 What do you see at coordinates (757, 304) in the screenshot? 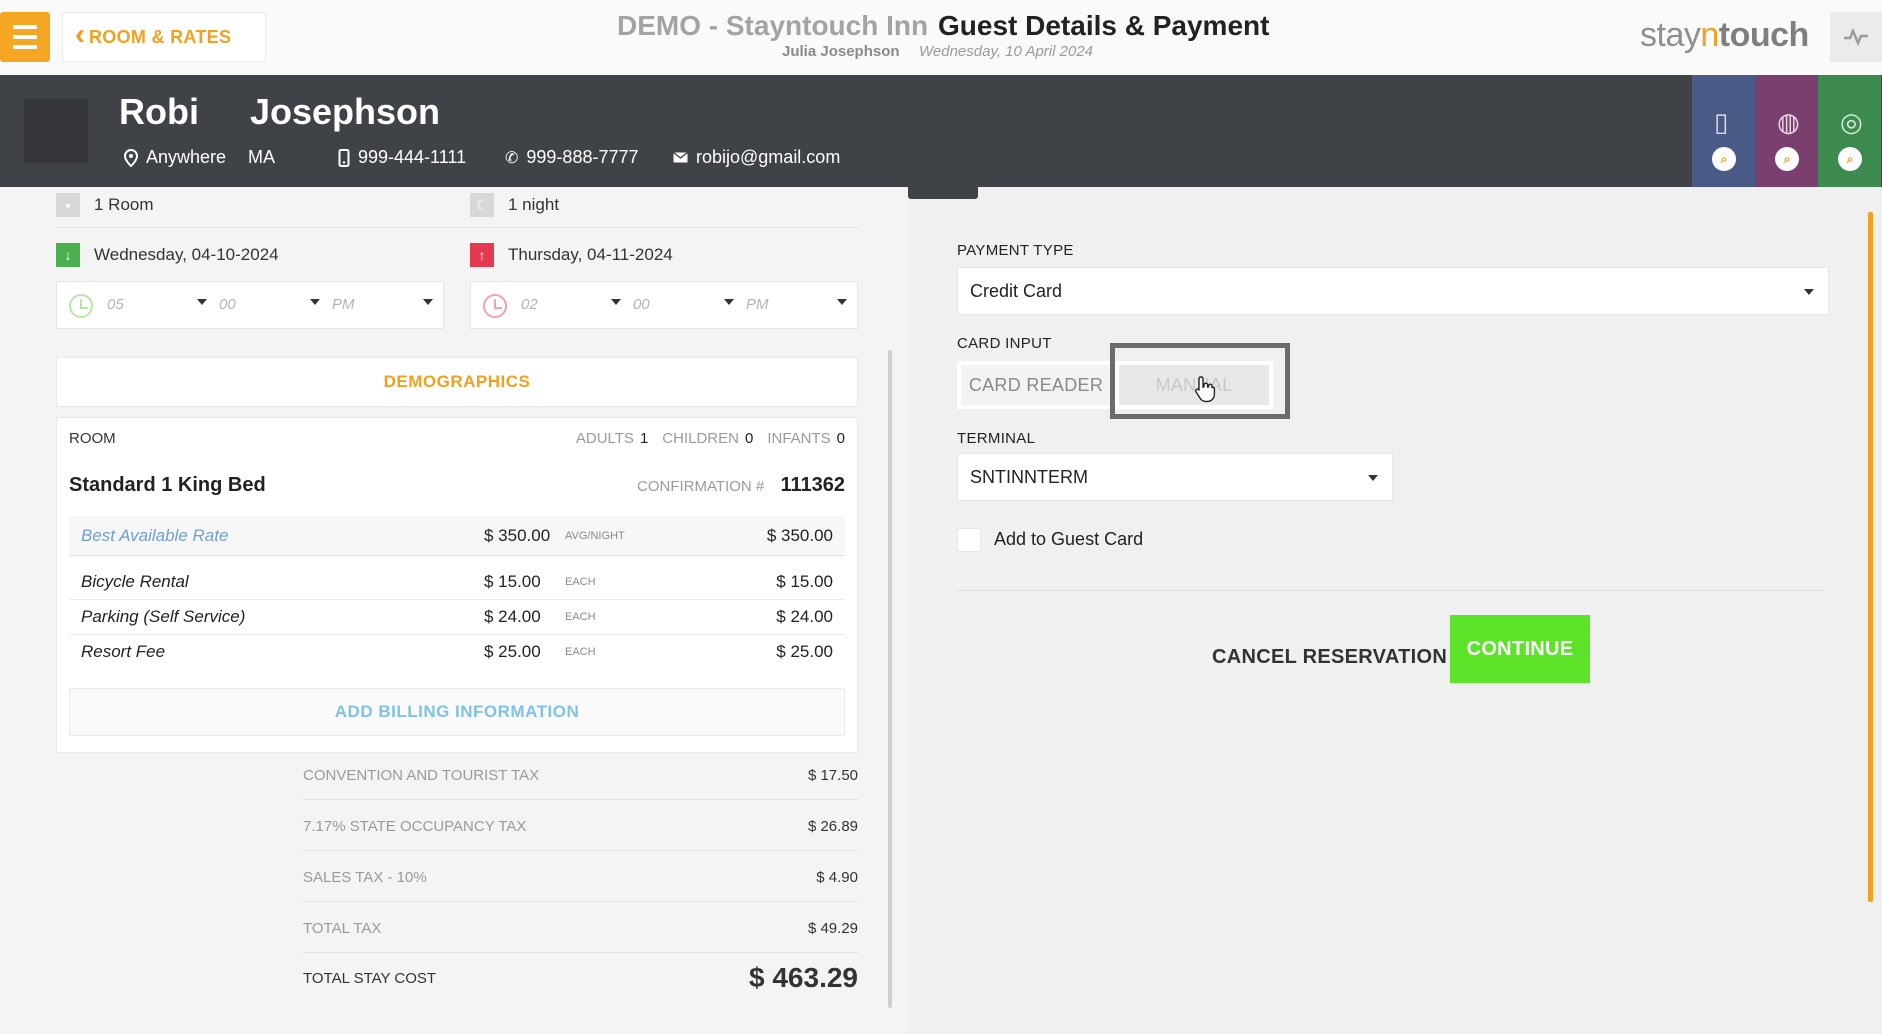
I see `departure-ampm-select: PM` at bounding box center [757, 304].